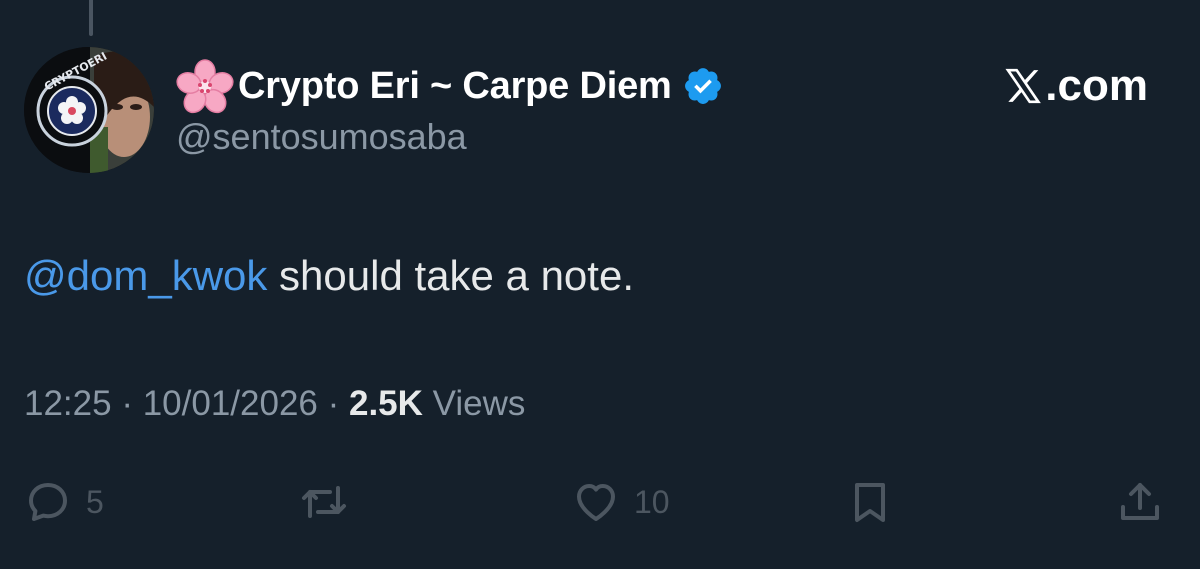 This screenshot has height=569, width=1200. What do you see at coordinates (230, 403) in the screenshot?
I see `tweet-date: 10/01/2026` at bounding box center [230, 403].